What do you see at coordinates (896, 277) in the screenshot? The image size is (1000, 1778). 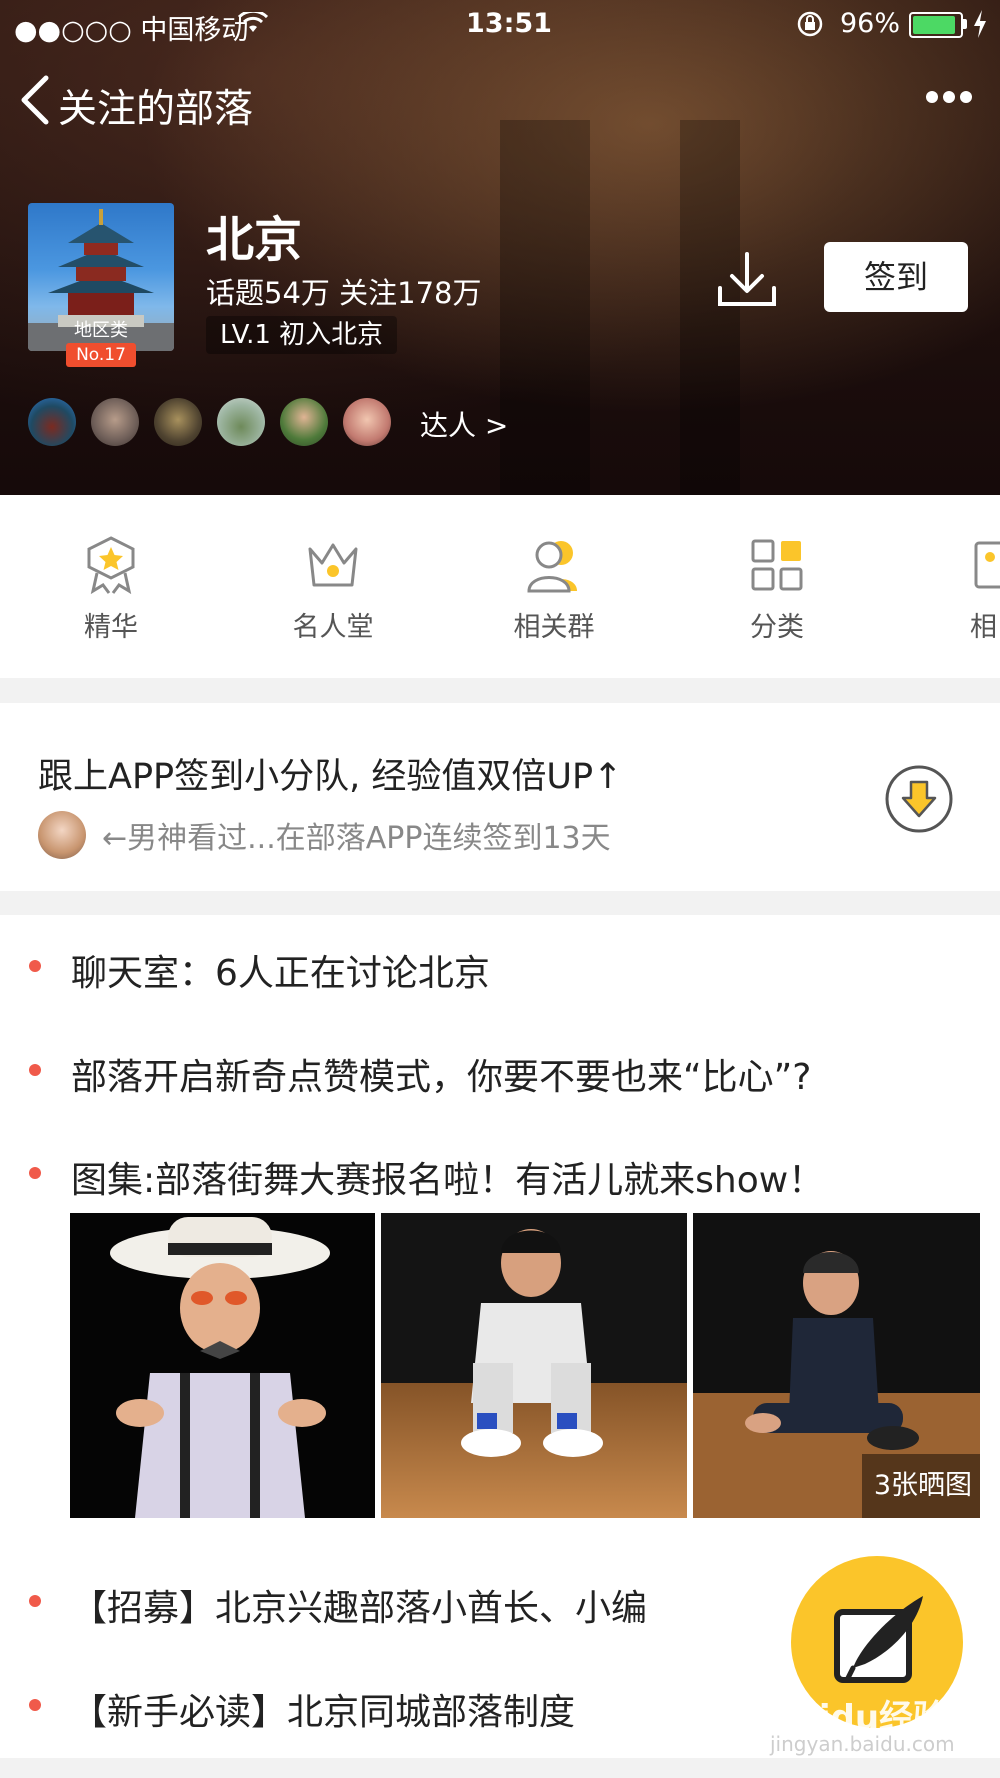 I see `check-in-button: 签到` at bounding box center [896, 277].